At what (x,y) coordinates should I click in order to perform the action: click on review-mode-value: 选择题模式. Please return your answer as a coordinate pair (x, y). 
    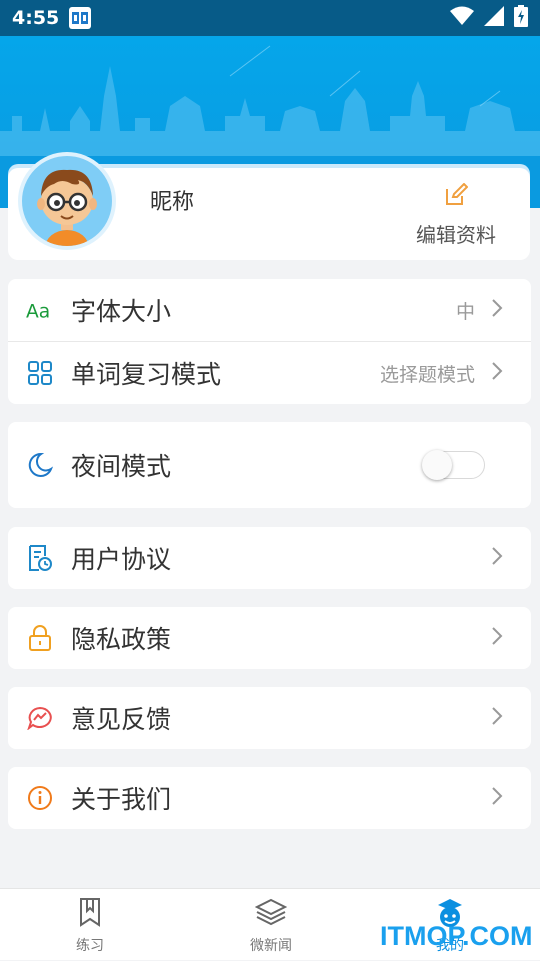
    Looking at the image, I should click on (427, 374).